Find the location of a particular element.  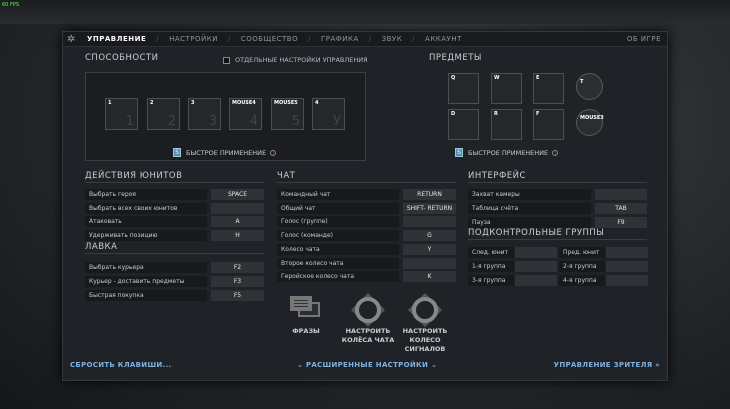

keybind-key: SHIFT- RETURN is located at coordinates (429, 208).